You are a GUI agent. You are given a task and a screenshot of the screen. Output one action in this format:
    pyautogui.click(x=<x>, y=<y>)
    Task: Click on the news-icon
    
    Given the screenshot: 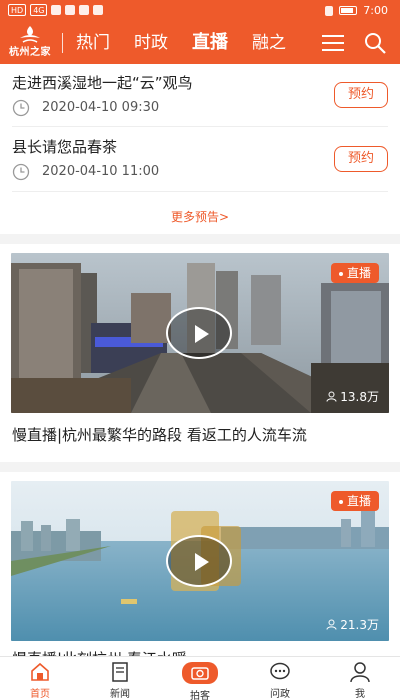 What is the action you would take?
    pyautogui.click(x=120, y=672)
    